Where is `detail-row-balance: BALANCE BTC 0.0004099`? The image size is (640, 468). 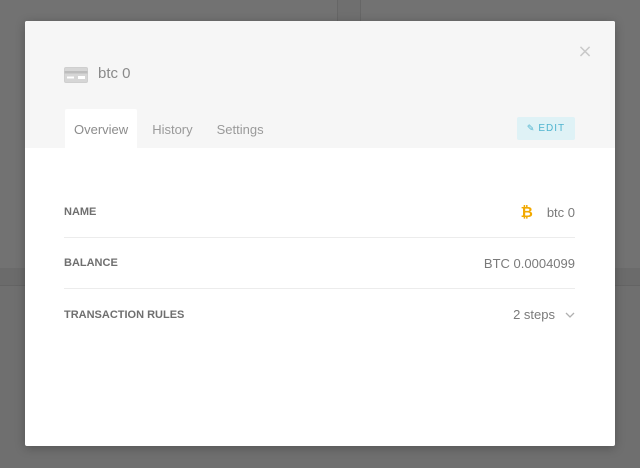
detail-row-balance: BALANCE BTC 0.0004099 is located at coordinates (319, 263).